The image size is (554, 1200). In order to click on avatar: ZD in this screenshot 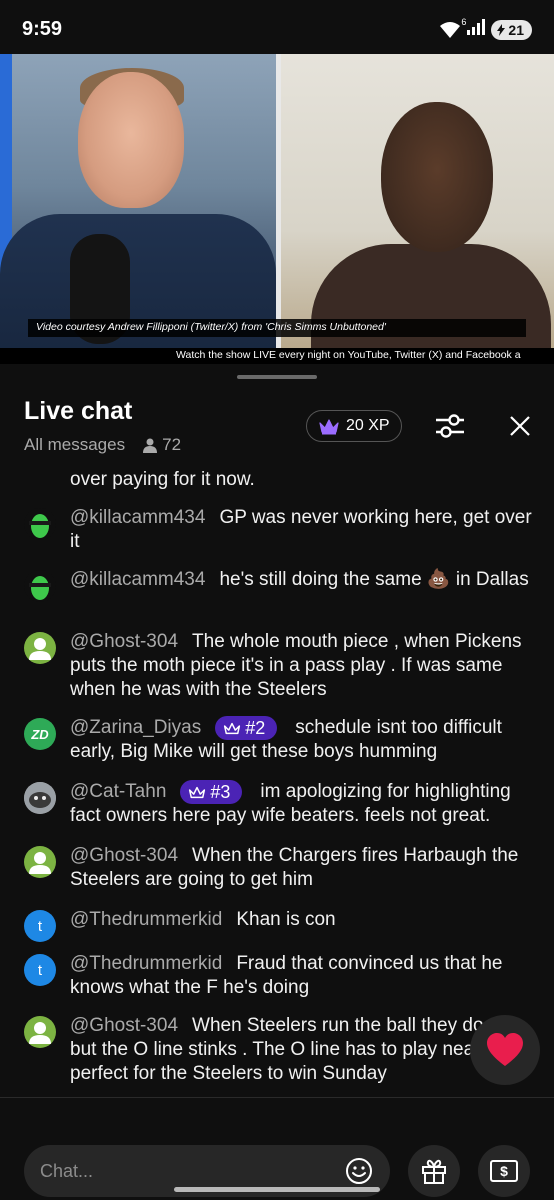, I will do `click(40, 734)`.